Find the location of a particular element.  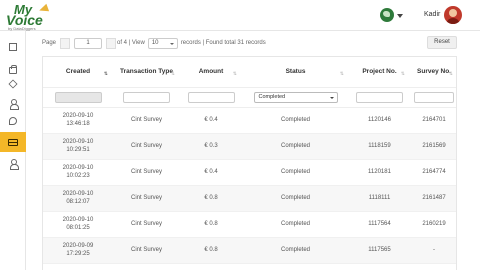

cell-project: 1120181 is located at coordinates (379, 172).